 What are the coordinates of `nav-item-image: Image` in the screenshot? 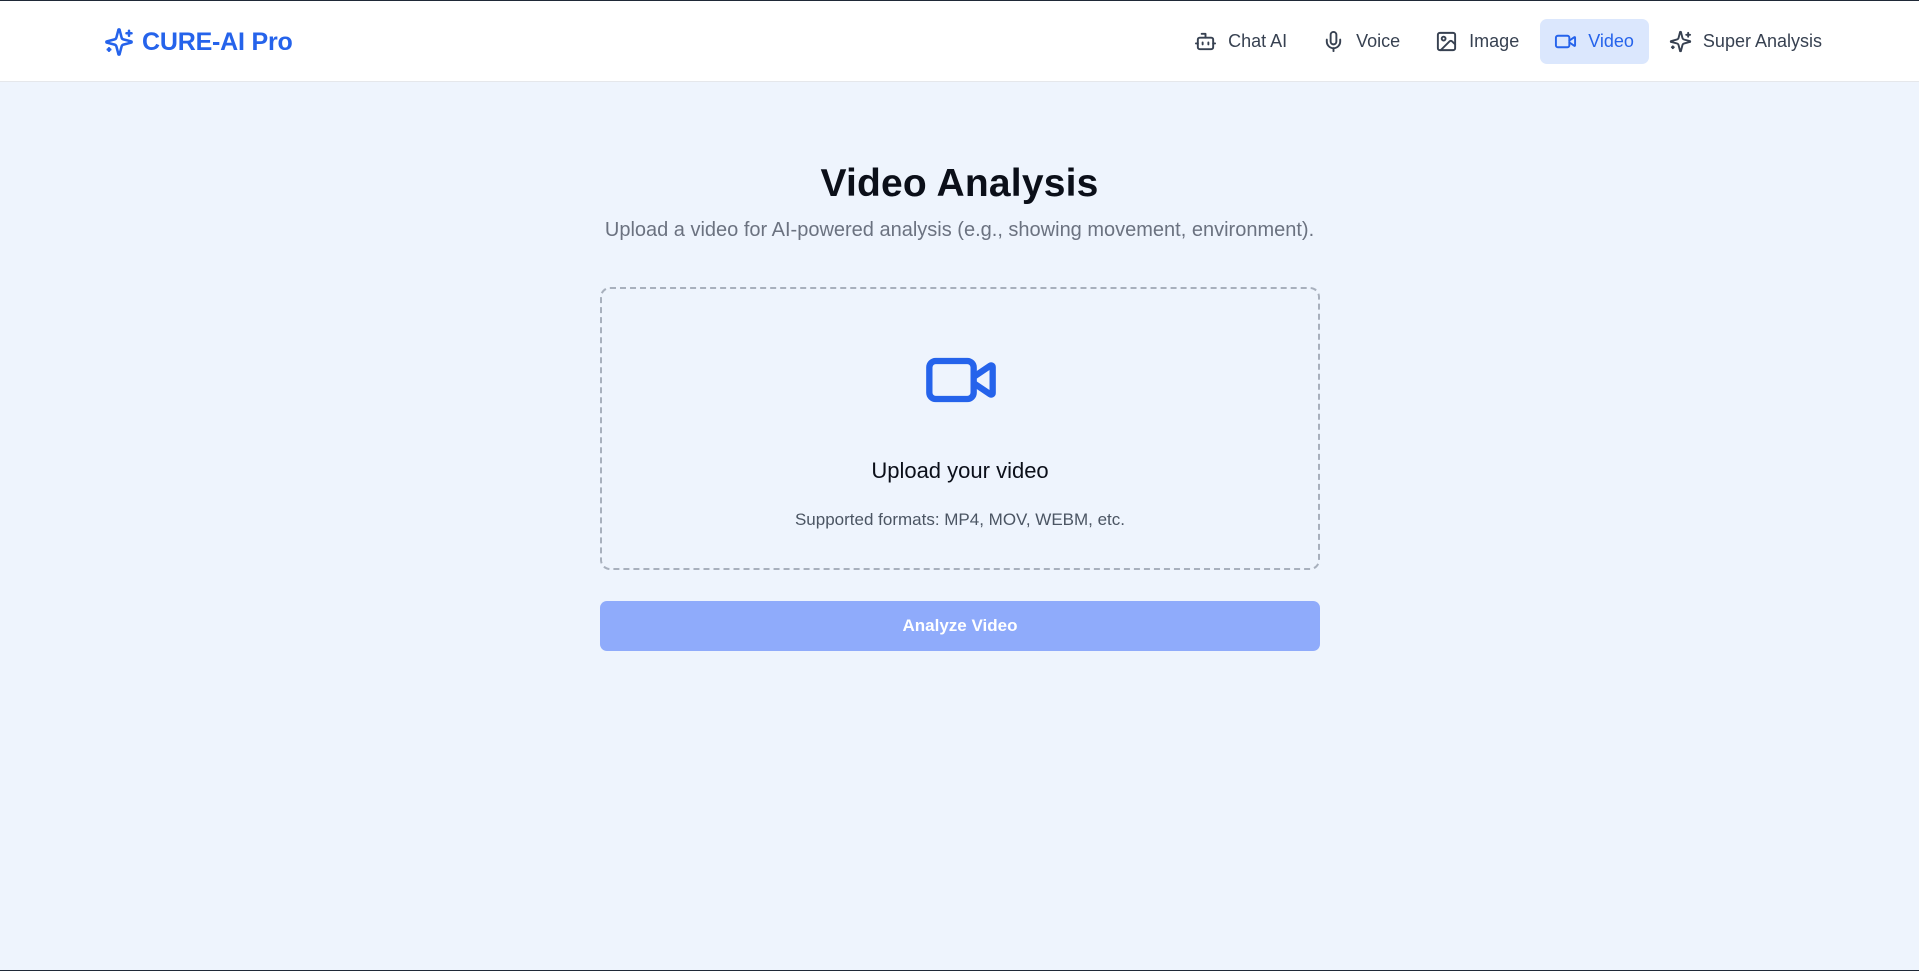 It's located at (1477, 41).